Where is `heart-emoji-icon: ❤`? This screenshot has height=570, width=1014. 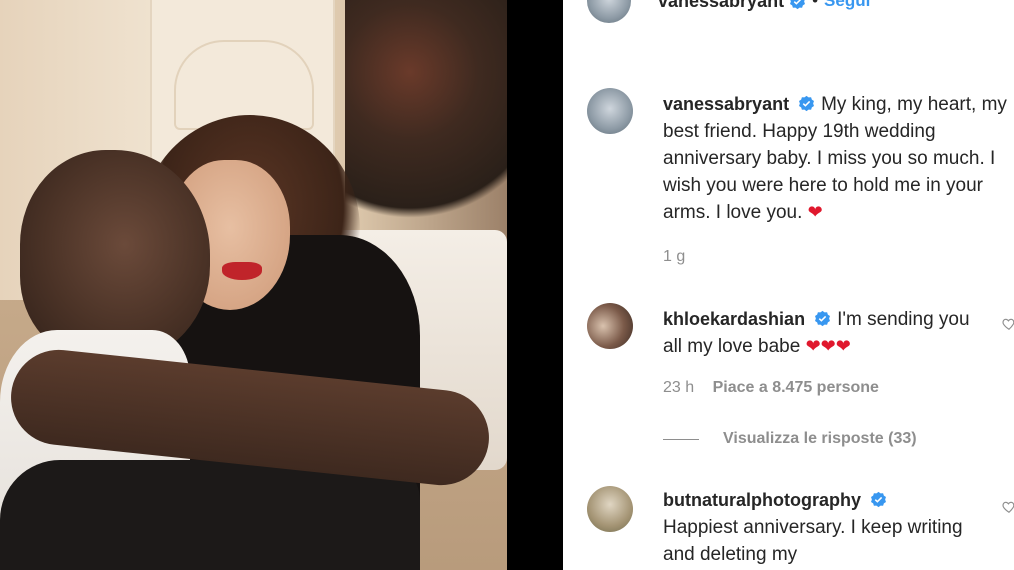
heart-emoji-icon: ❤ is located at coordinates (815, 212).